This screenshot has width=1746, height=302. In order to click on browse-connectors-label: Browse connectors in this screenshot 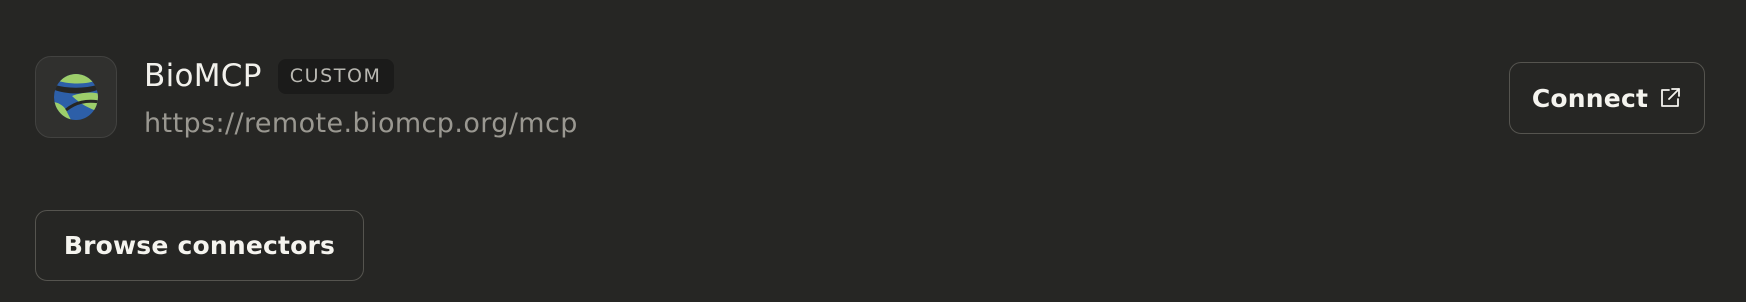, I will do `click(199, 245)`.